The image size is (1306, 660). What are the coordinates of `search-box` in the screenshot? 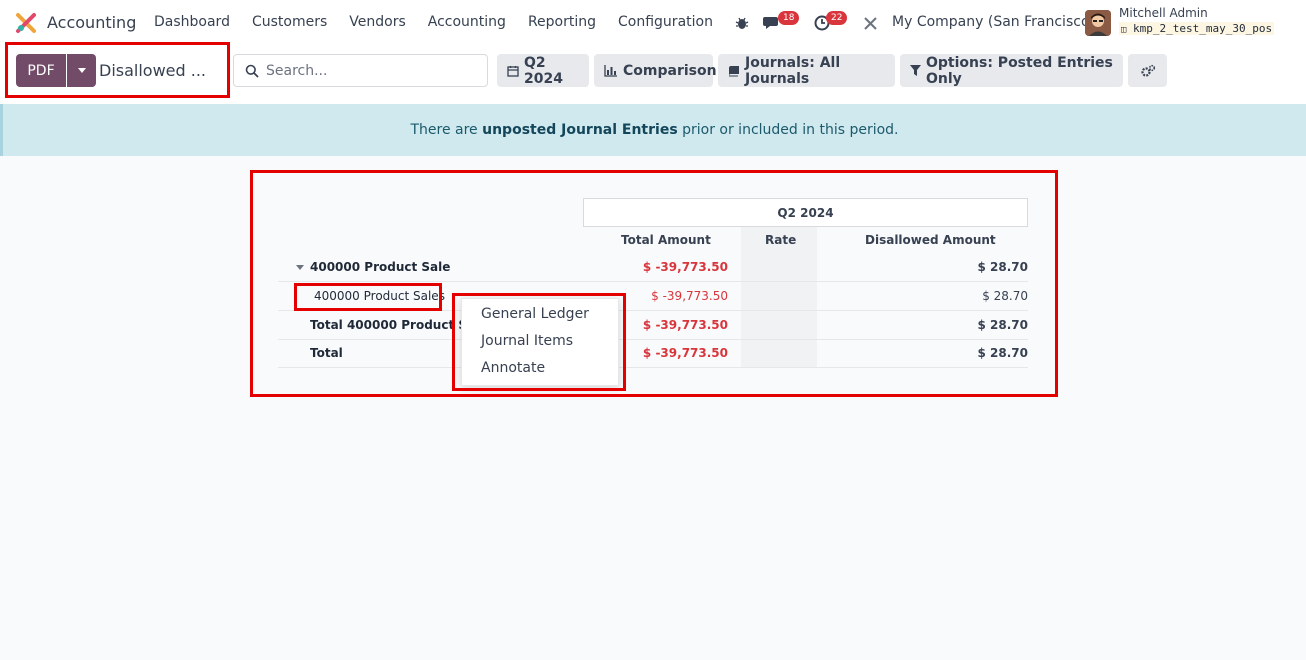 It's located at (360, 70).